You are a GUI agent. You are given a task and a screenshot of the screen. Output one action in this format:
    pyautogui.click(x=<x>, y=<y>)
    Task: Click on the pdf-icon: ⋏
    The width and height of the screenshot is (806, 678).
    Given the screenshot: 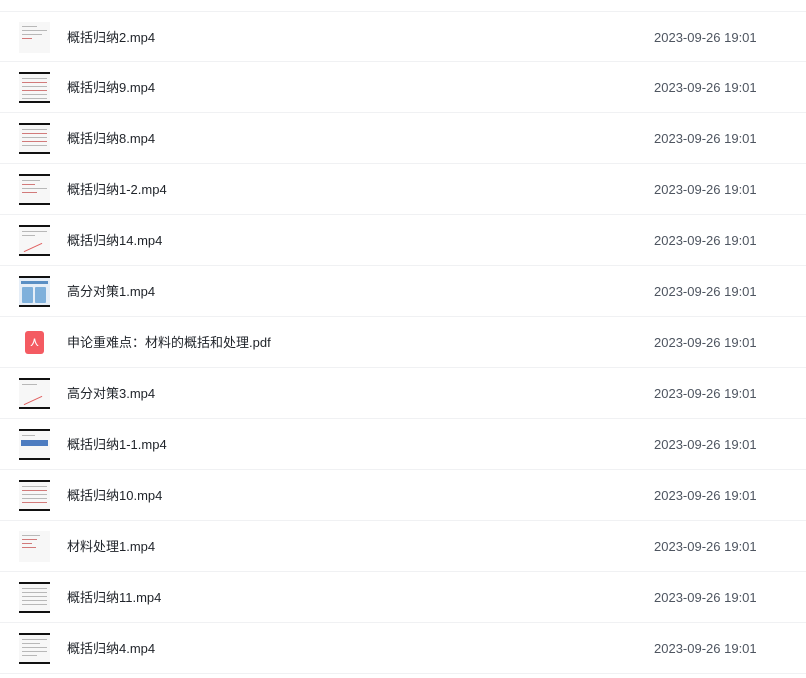 What is the action you would take?
    pyautogui.click(x=34, y=342)
    